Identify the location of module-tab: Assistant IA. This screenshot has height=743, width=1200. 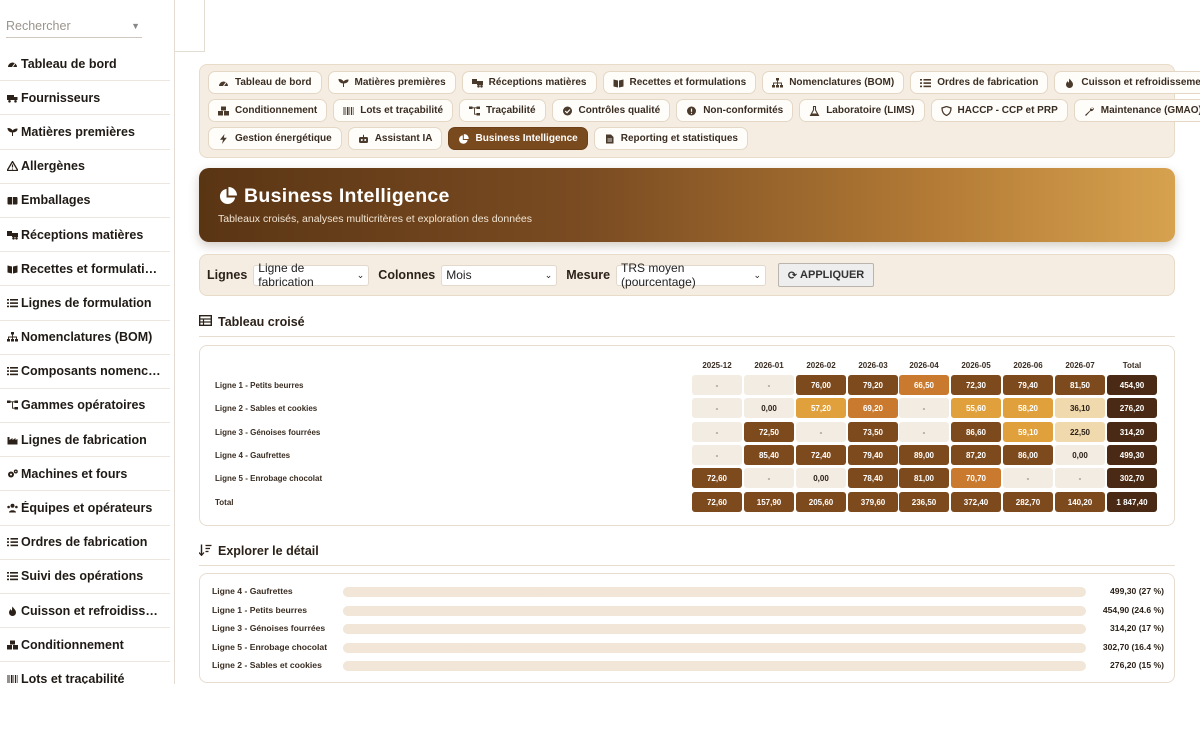
(395, 138).